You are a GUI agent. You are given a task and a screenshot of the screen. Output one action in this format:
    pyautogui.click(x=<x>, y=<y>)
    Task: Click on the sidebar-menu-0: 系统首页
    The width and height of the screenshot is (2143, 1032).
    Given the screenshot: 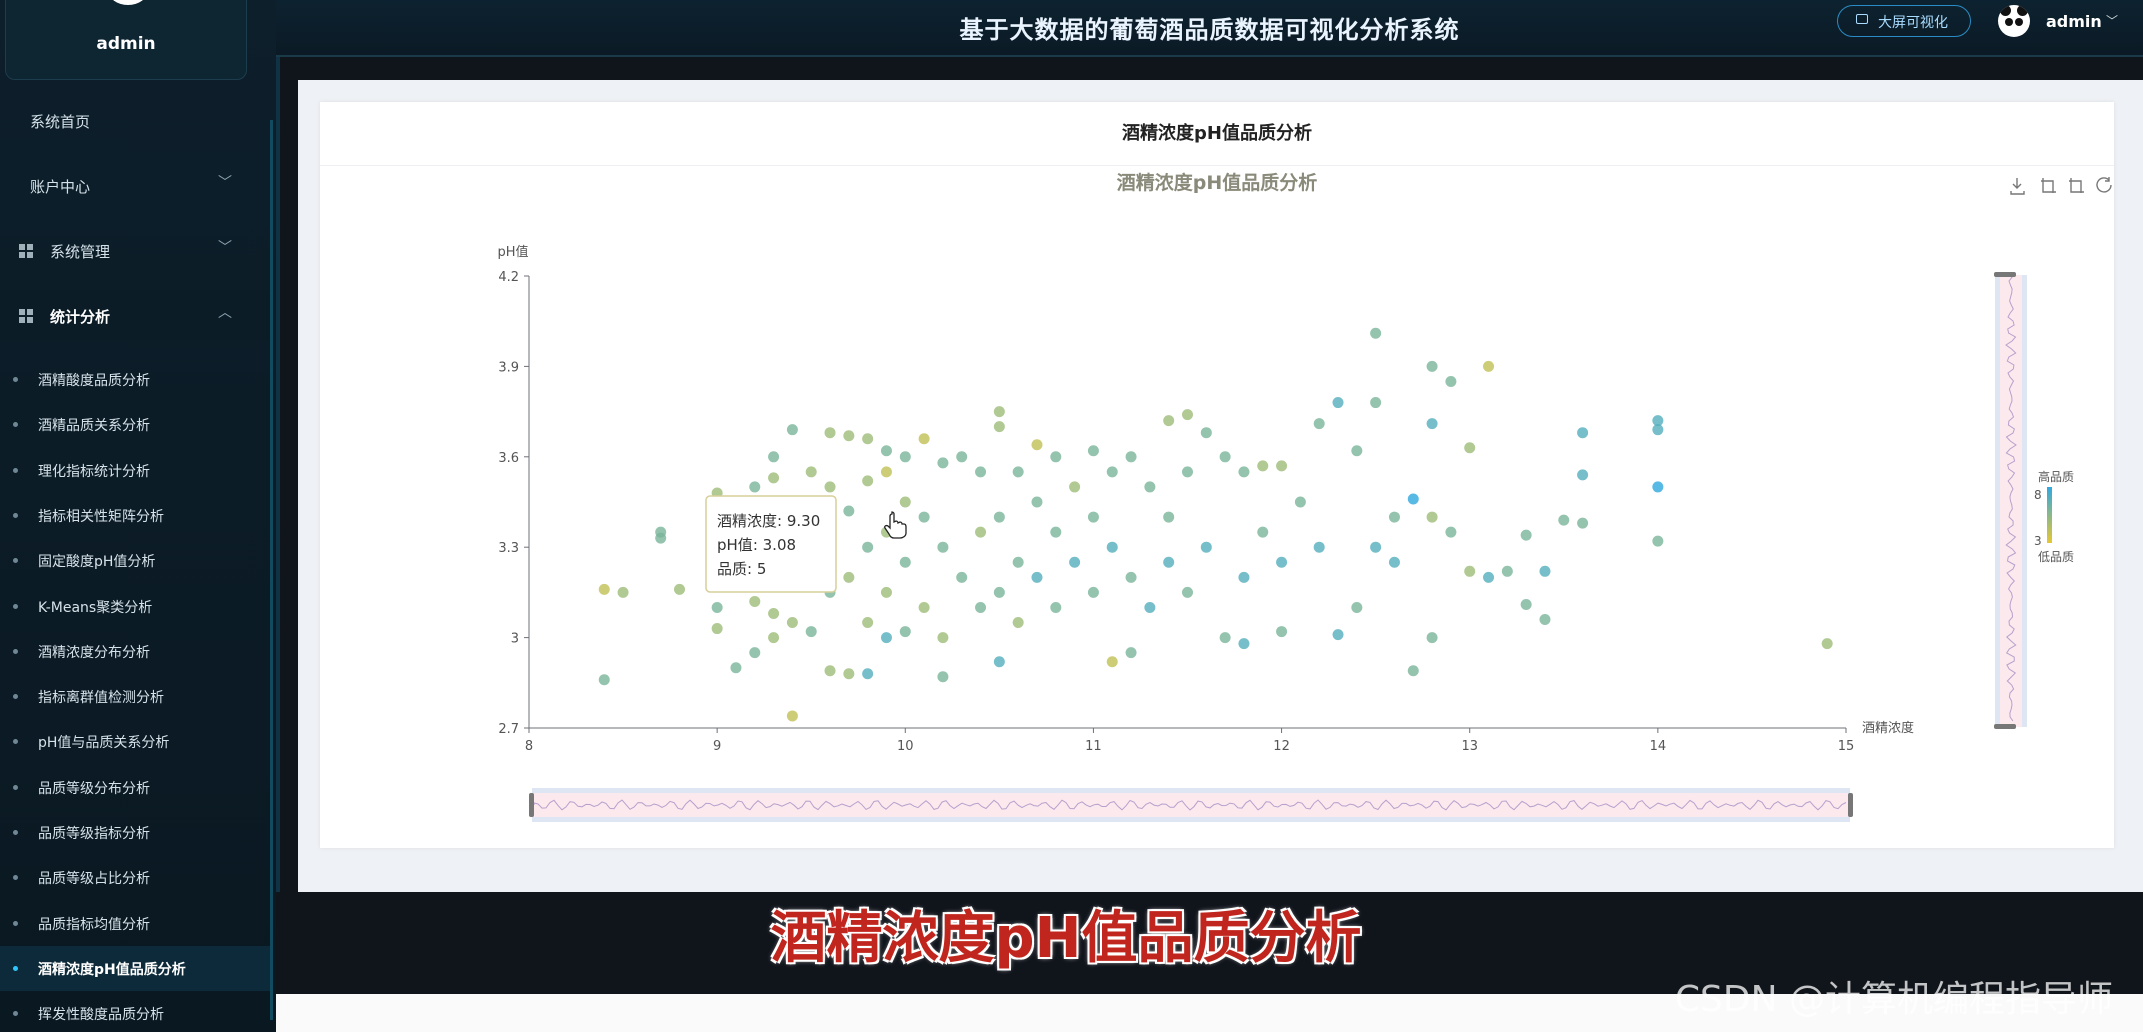 What is the action you would take?
    pyautogui.click(x=136, y=120)
    